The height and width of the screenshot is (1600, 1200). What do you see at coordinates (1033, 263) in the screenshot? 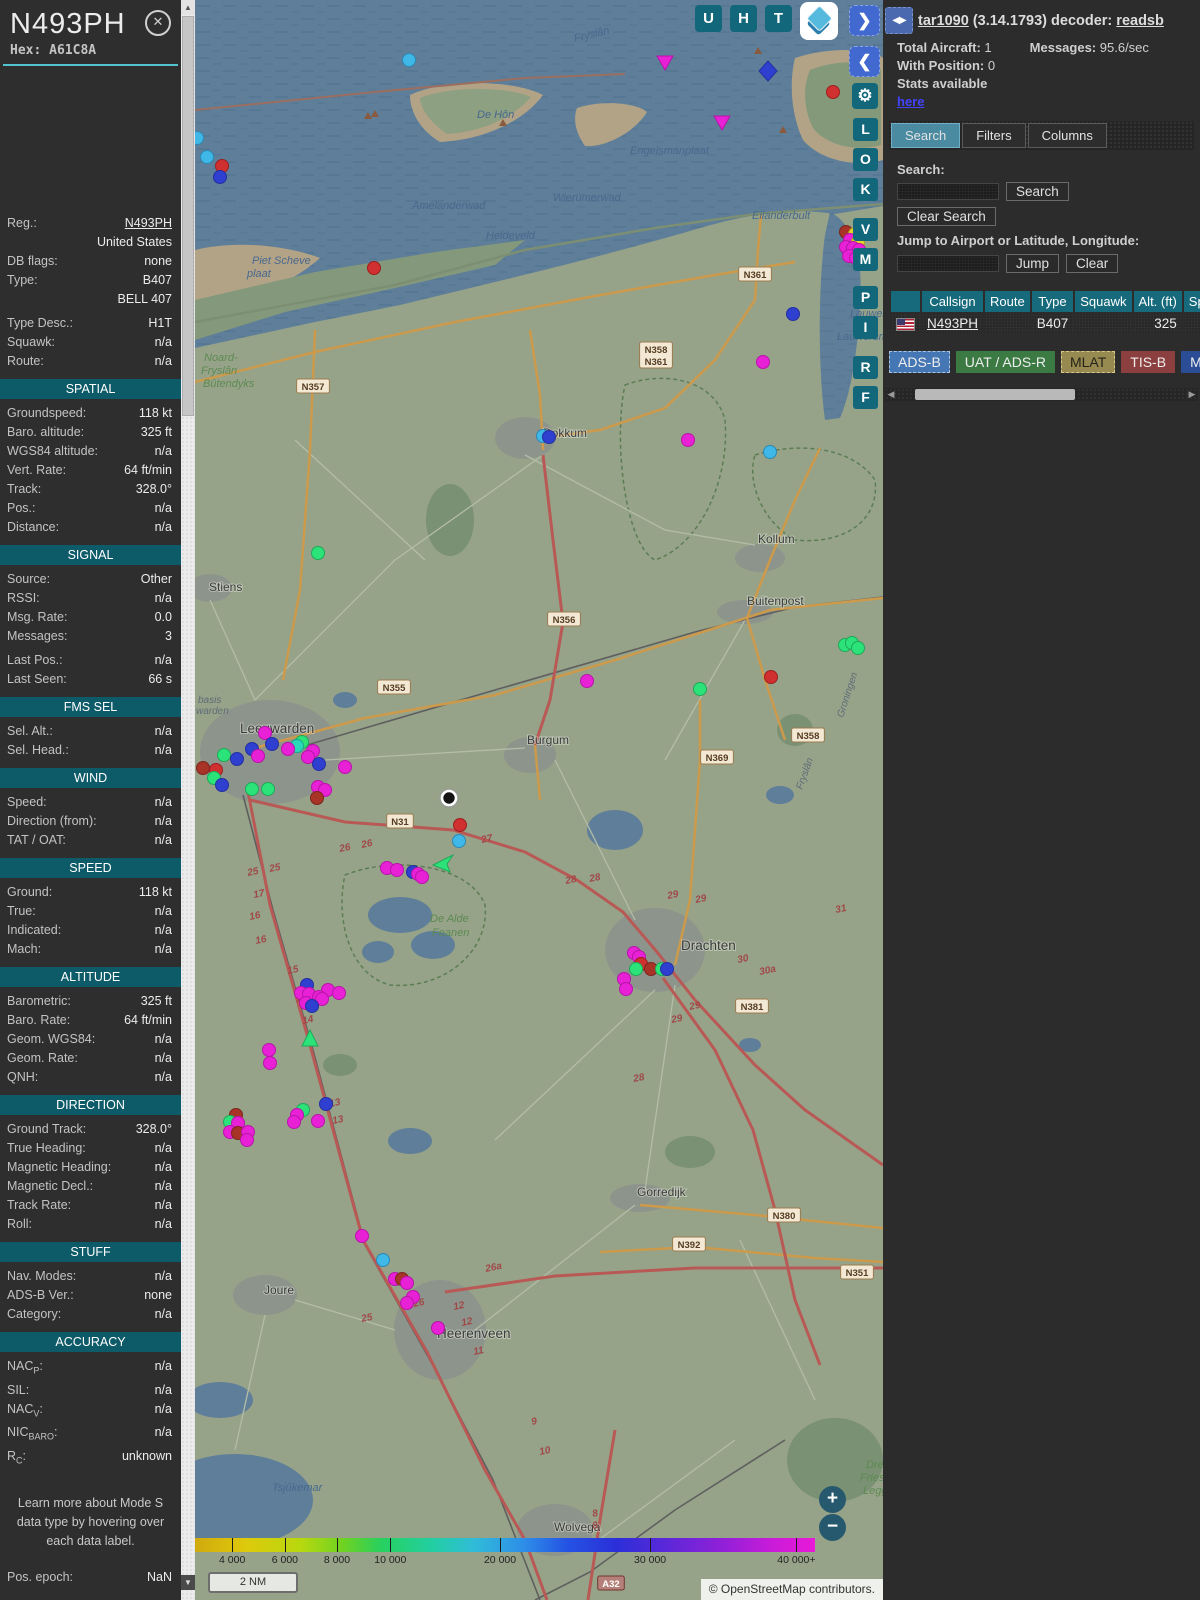
I see `jump-button: Jump` at bounding box center [1033, 263].